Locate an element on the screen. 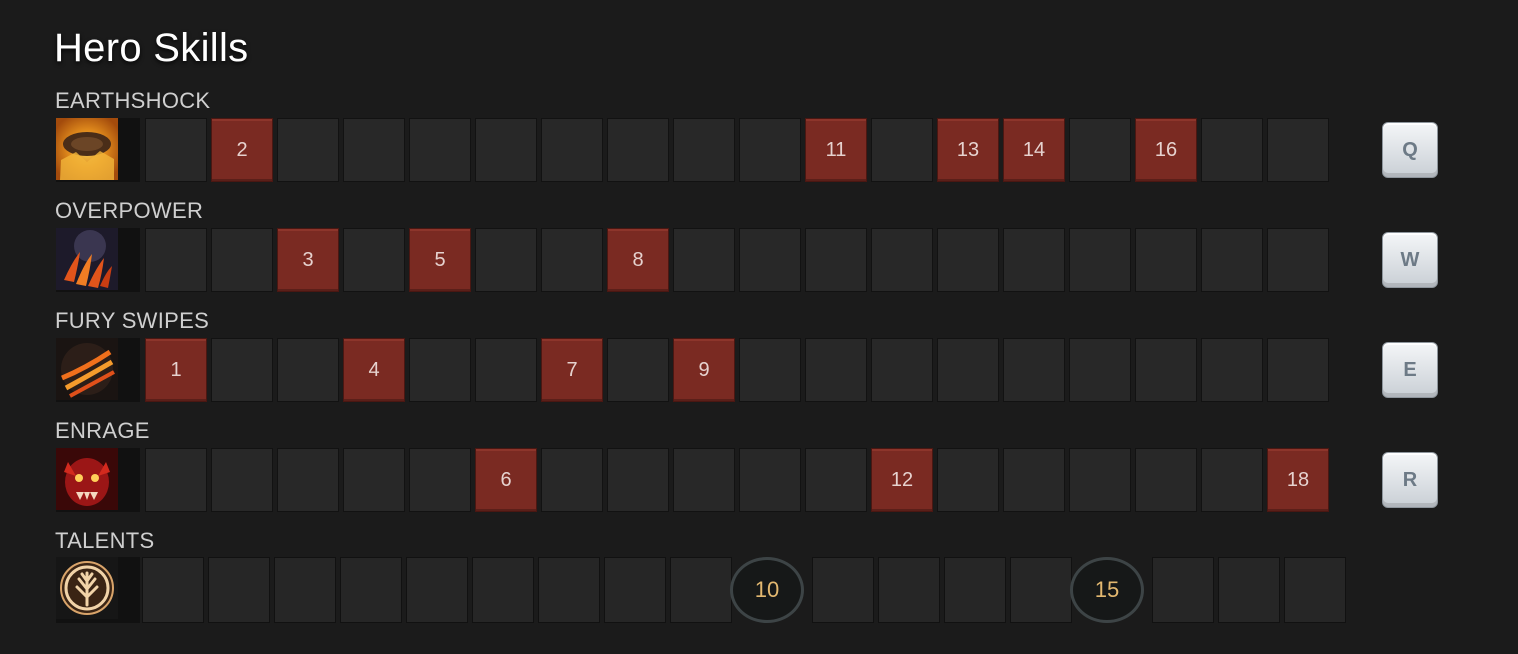  skill-level-picked: 13 is located at coordinates (968, 150).